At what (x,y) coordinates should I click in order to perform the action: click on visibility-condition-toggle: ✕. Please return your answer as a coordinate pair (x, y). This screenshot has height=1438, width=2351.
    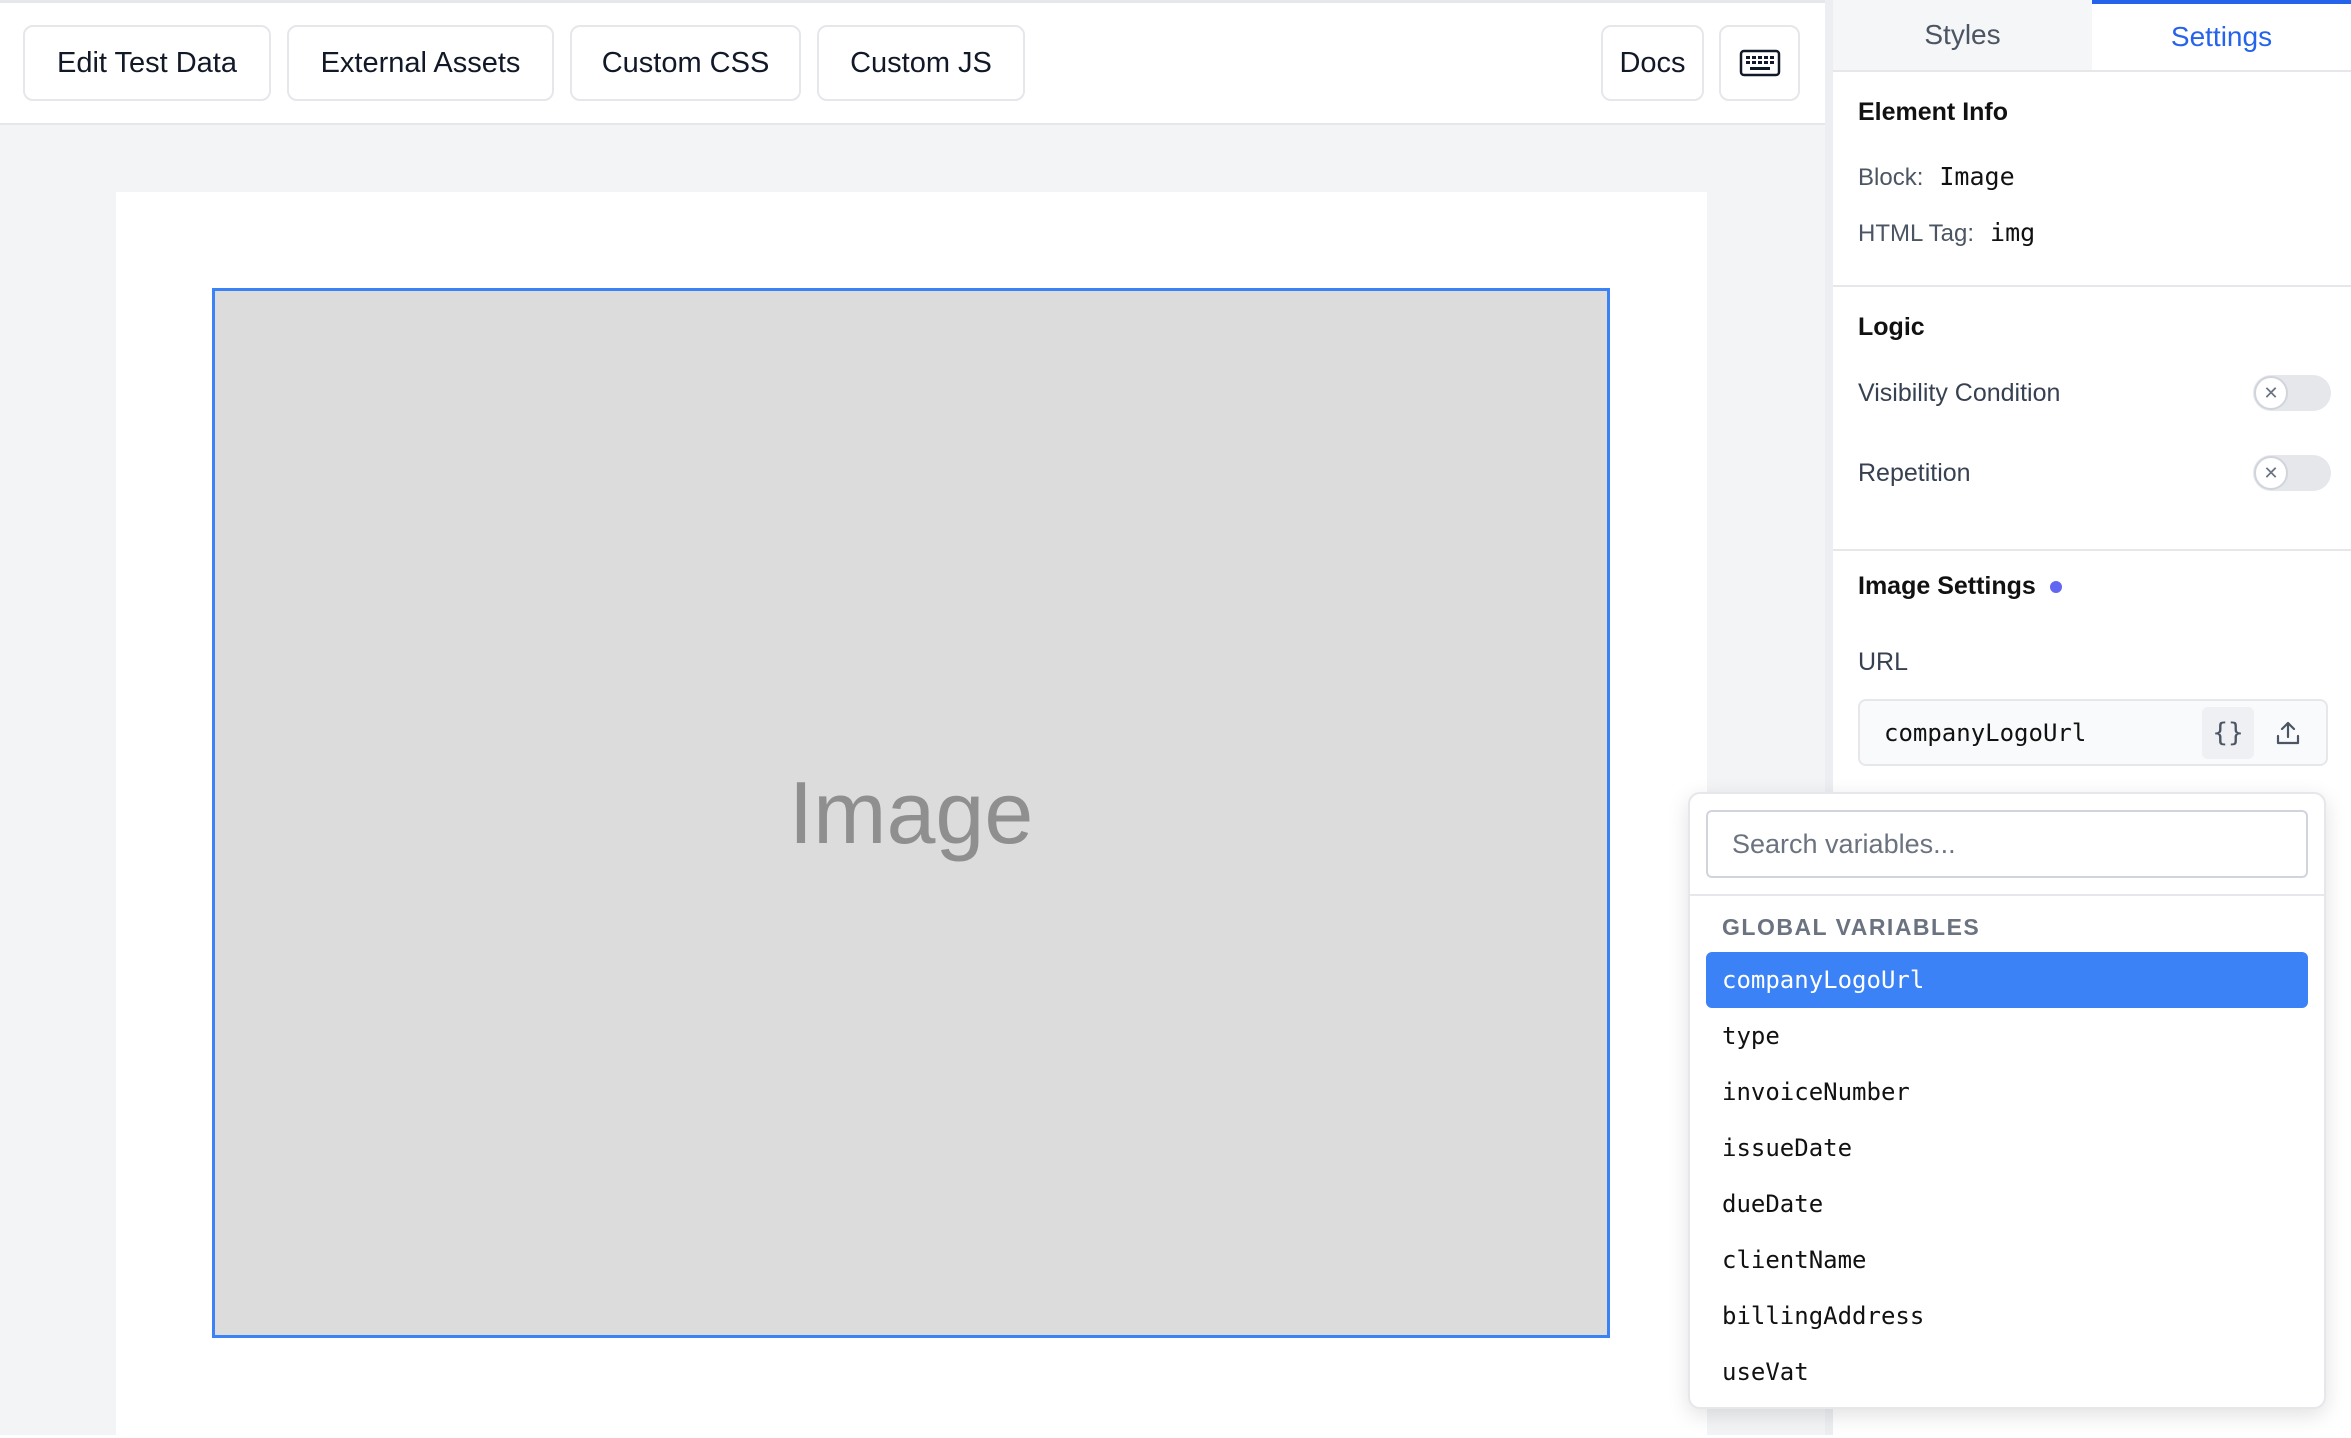
    Looking at the image, I should click on (2292, 393).